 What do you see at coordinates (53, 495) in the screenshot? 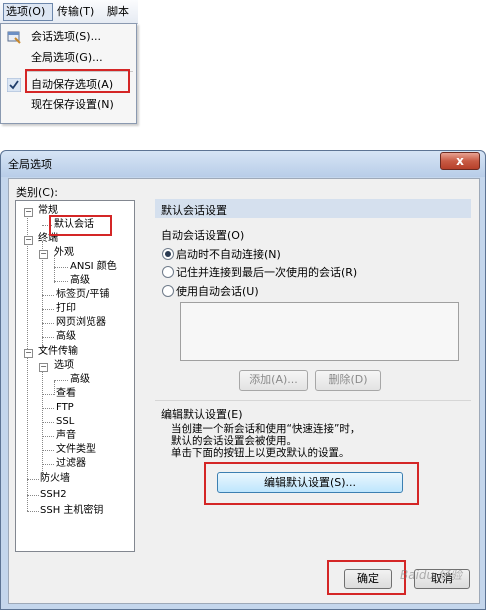
I see `tree-item-ssh2: SSH2` at bounding box center [53, 495].